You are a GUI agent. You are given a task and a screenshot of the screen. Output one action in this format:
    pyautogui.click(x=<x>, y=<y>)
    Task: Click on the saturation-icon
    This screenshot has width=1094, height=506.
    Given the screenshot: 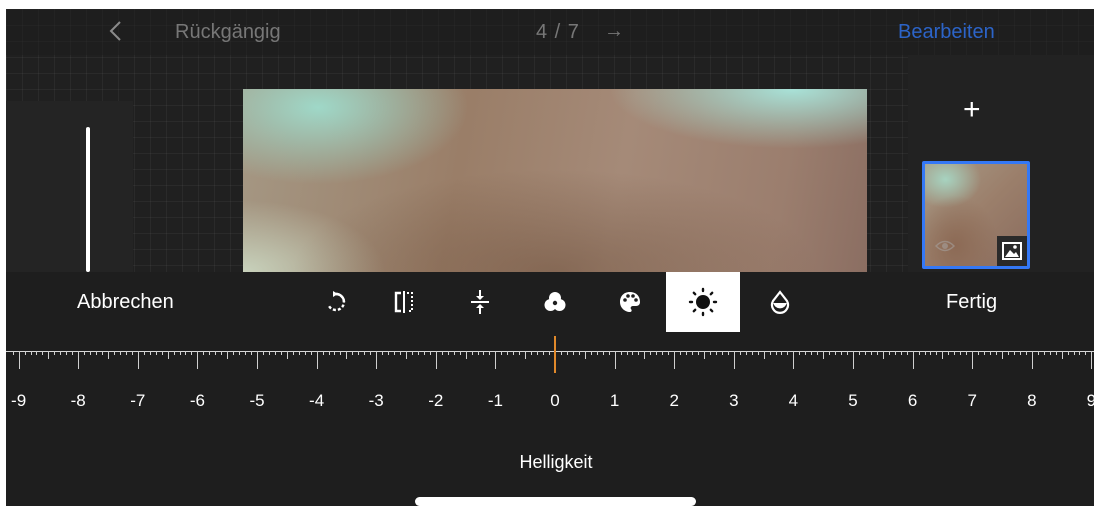 What is the action you would take?
    pyautogui.click(x=780, y=302)
    